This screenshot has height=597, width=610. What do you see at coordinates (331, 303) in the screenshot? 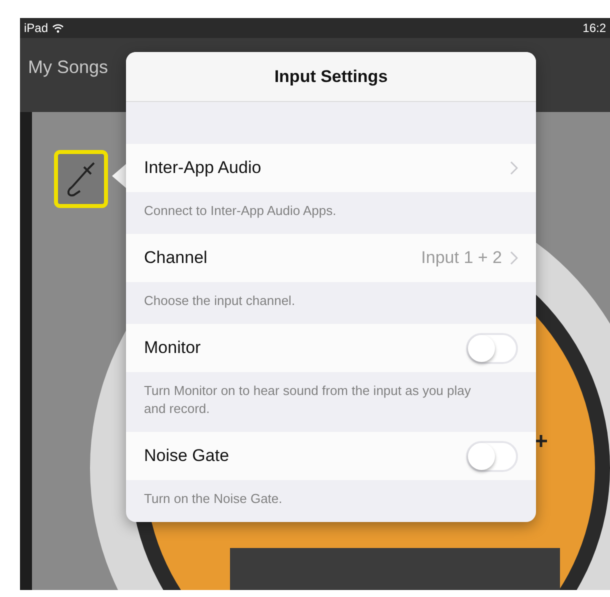
I see `row-footer: Choose the input channel.` at bounding box center [331, 303].